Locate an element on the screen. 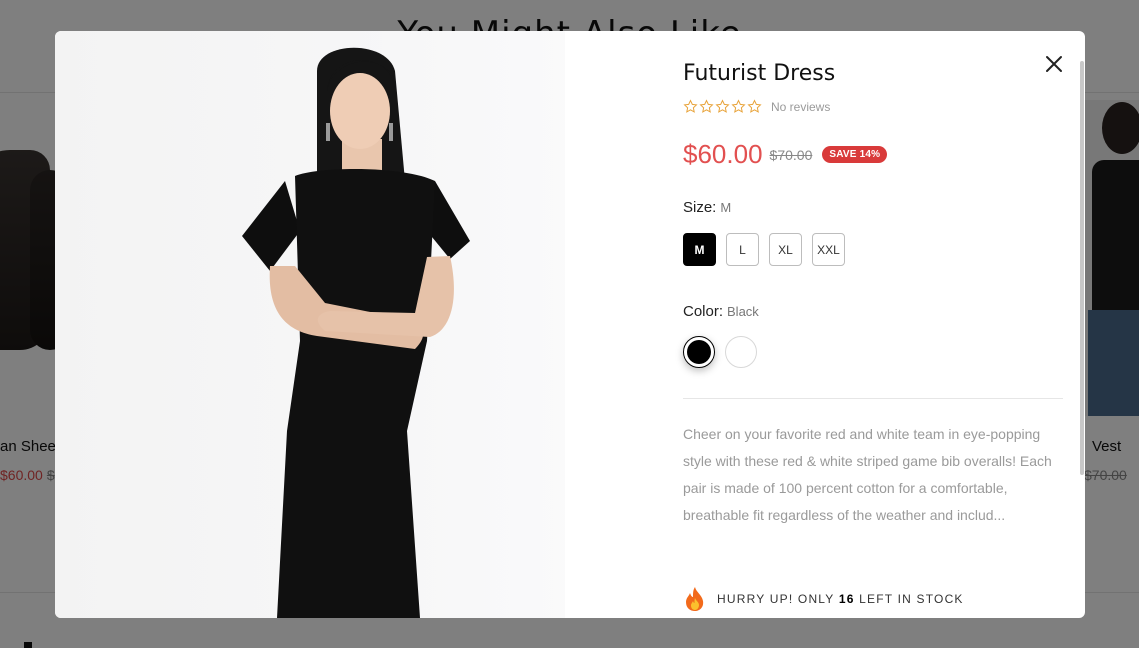  reviews-count: No reviews is located at coordinates (801, 106).